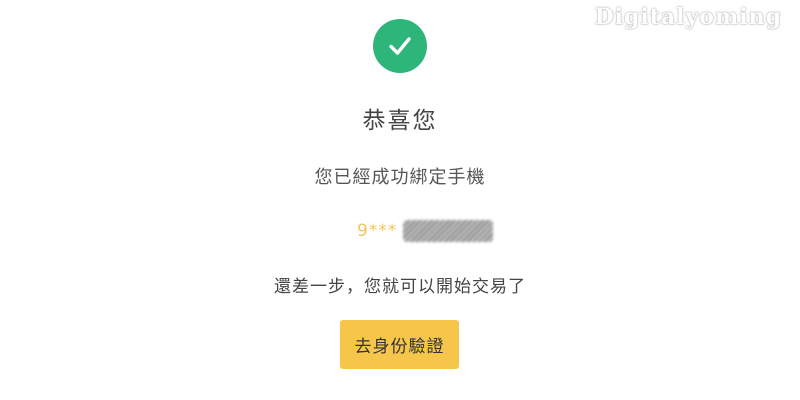  What do you see at coordinates (400, 287) in the screenshot?
I see `next-step-hint: 還差一步，您就可以開始交易了` at bounding box center [400, 287].